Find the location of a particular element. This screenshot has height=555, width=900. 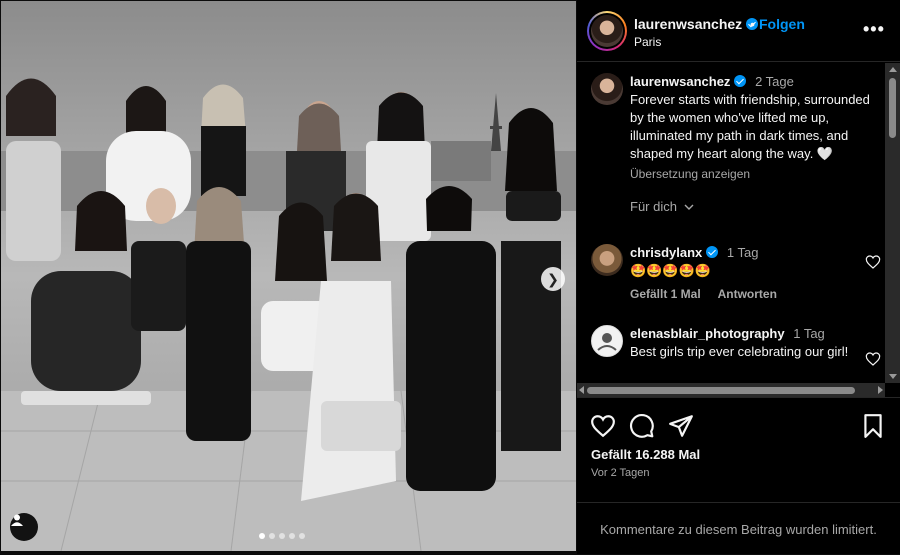

caption-avatar is located at coordinates (607, 89).